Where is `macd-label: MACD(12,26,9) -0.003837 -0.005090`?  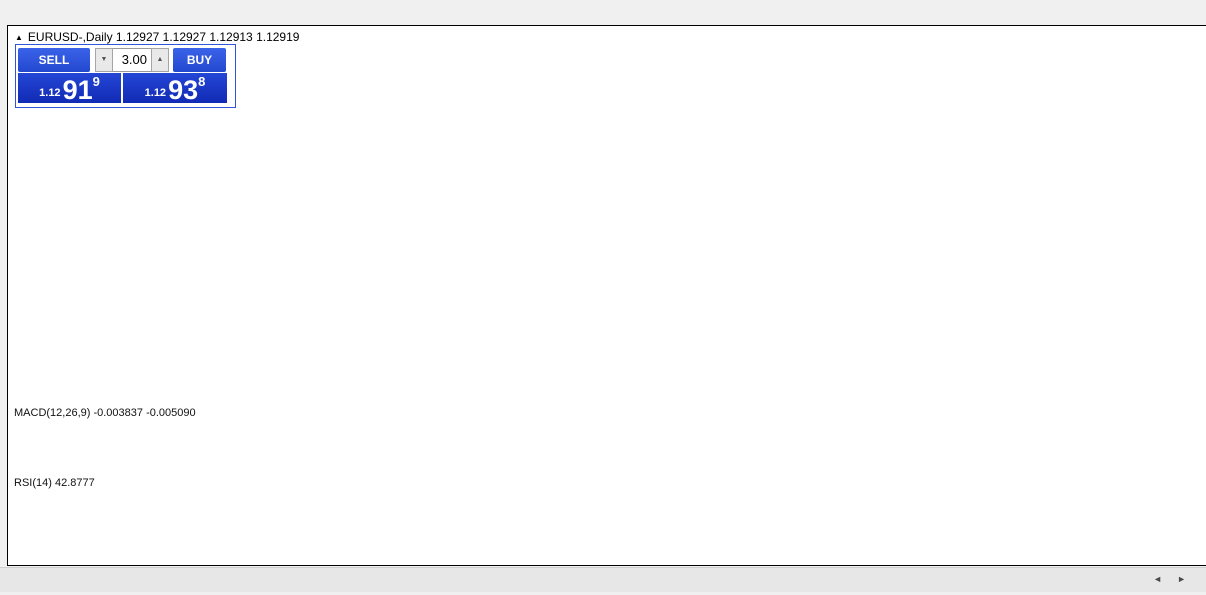 macd-label: MACD(12,26,9) -0.003837 -0.005090 is located at coordinates (105, 413).